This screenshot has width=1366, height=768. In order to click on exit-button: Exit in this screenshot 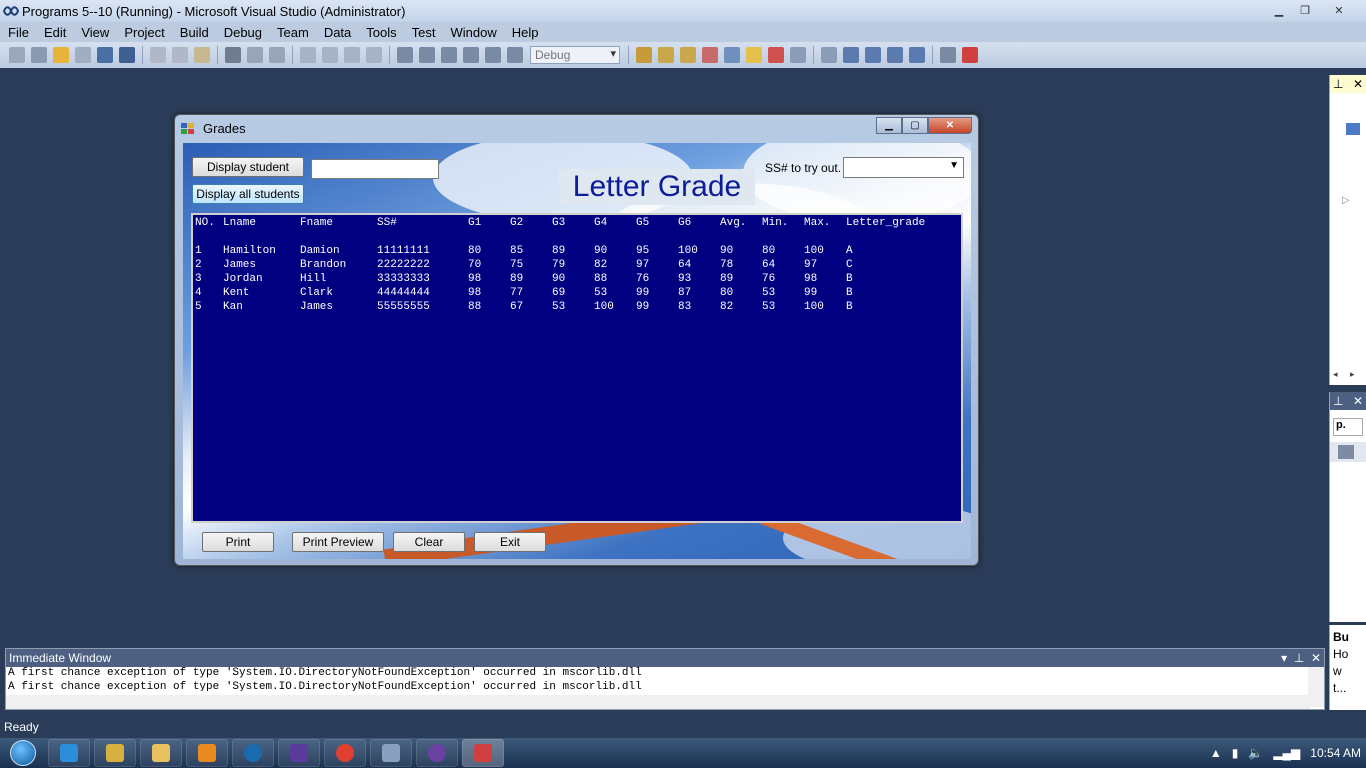, I will do `click(510, 542)`.